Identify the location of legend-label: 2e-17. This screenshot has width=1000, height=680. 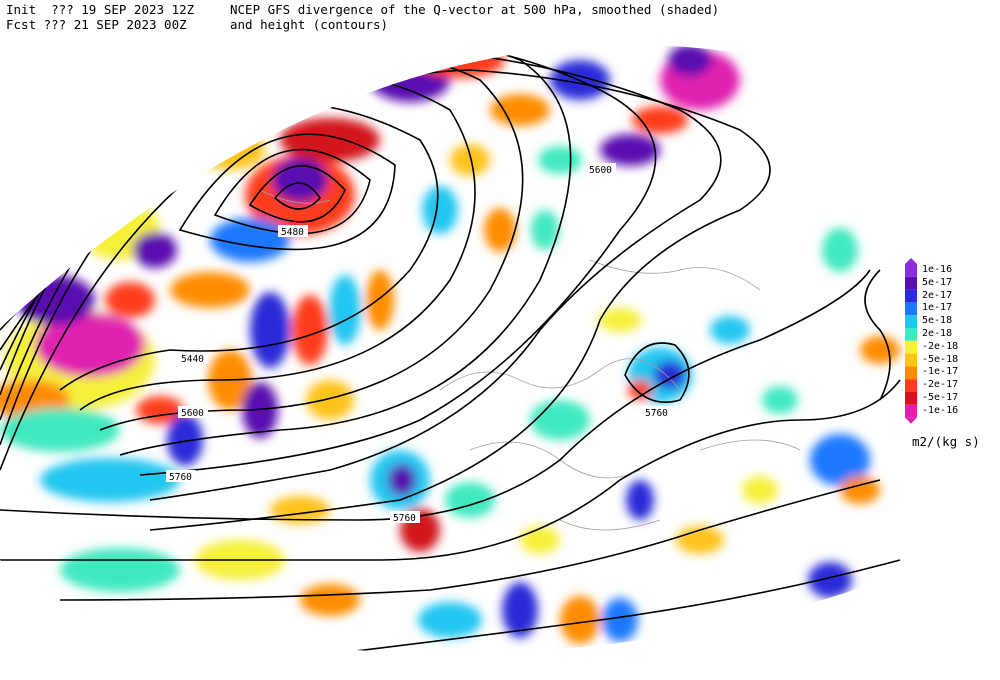
(937, 295).